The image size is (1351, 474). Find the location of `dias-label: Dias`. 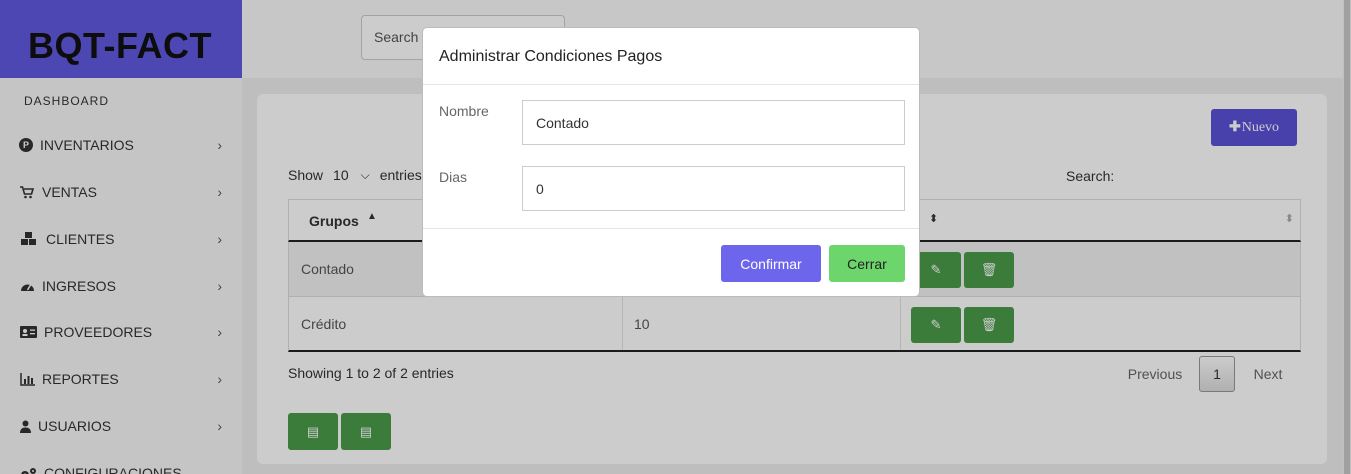

dias-label: Dias is located at coordinates (453, 177).